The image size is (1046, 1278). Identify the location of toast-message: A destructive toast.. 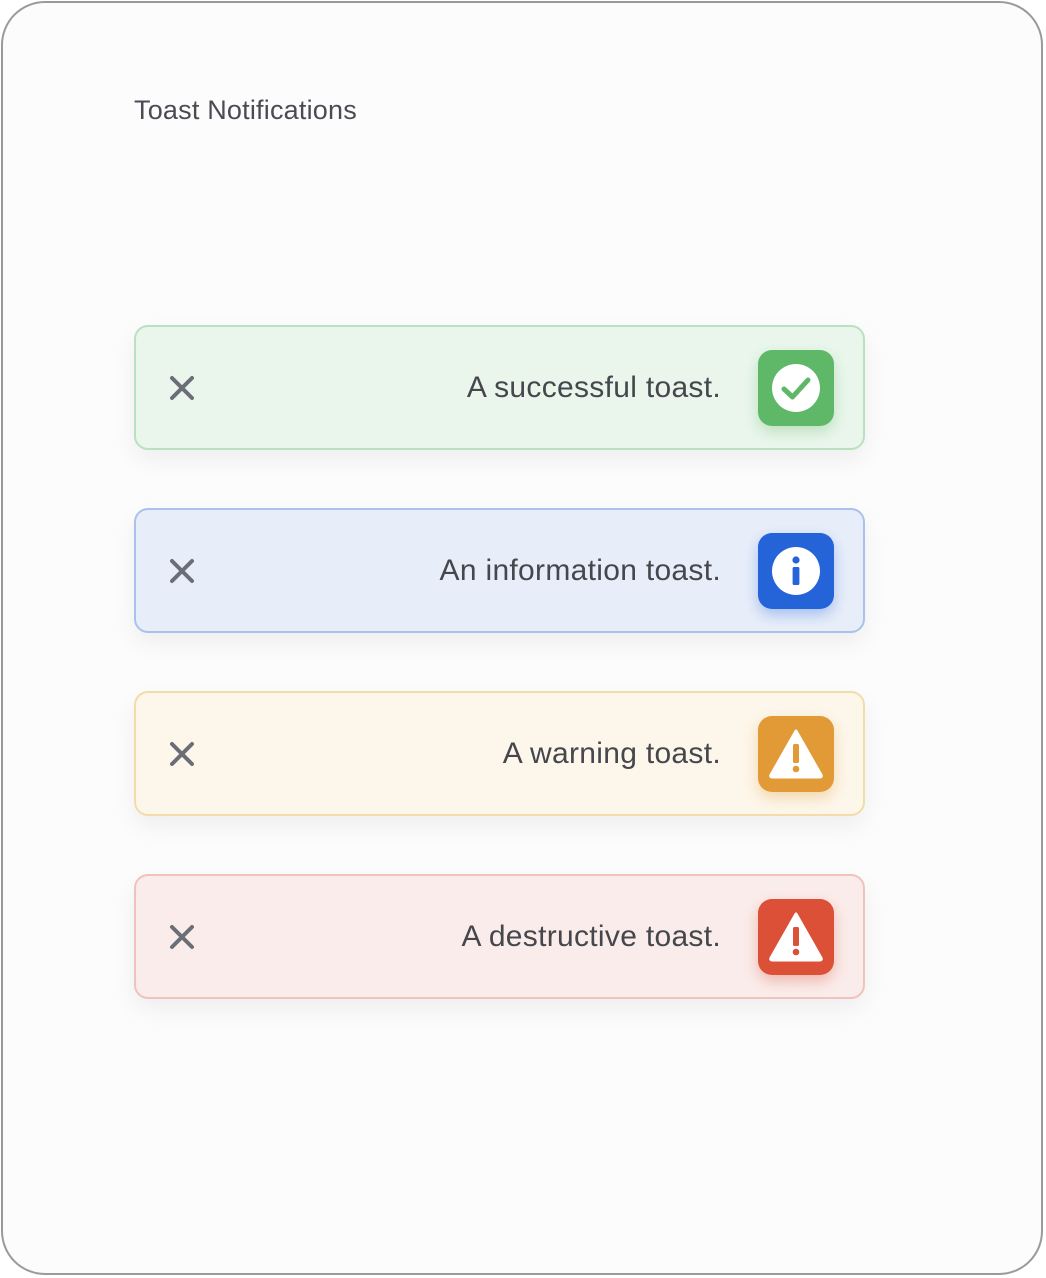
(591, 936).